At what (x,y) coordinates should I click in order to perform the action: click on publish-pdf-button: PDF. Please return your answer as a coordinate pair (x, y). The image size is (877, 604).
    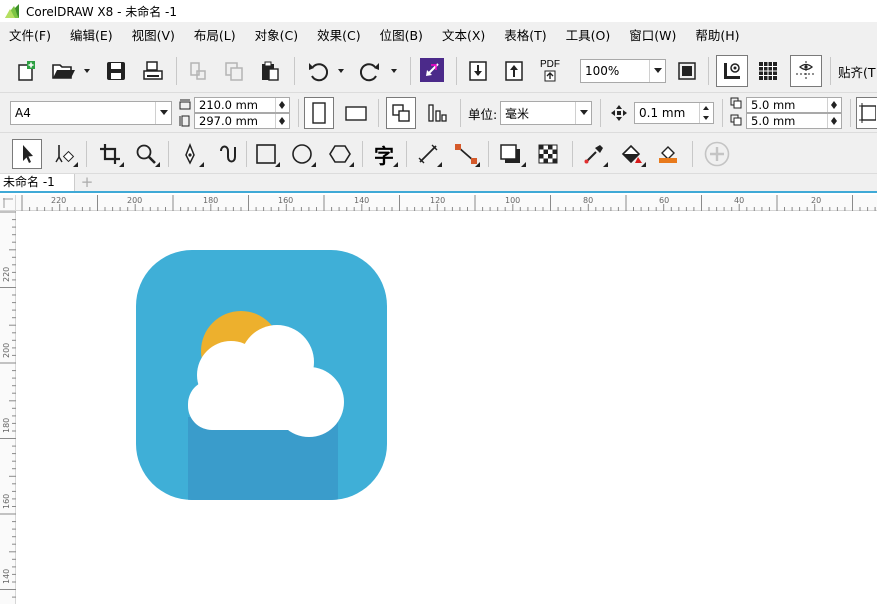
    Looking at the image, I should click on (550, 71).